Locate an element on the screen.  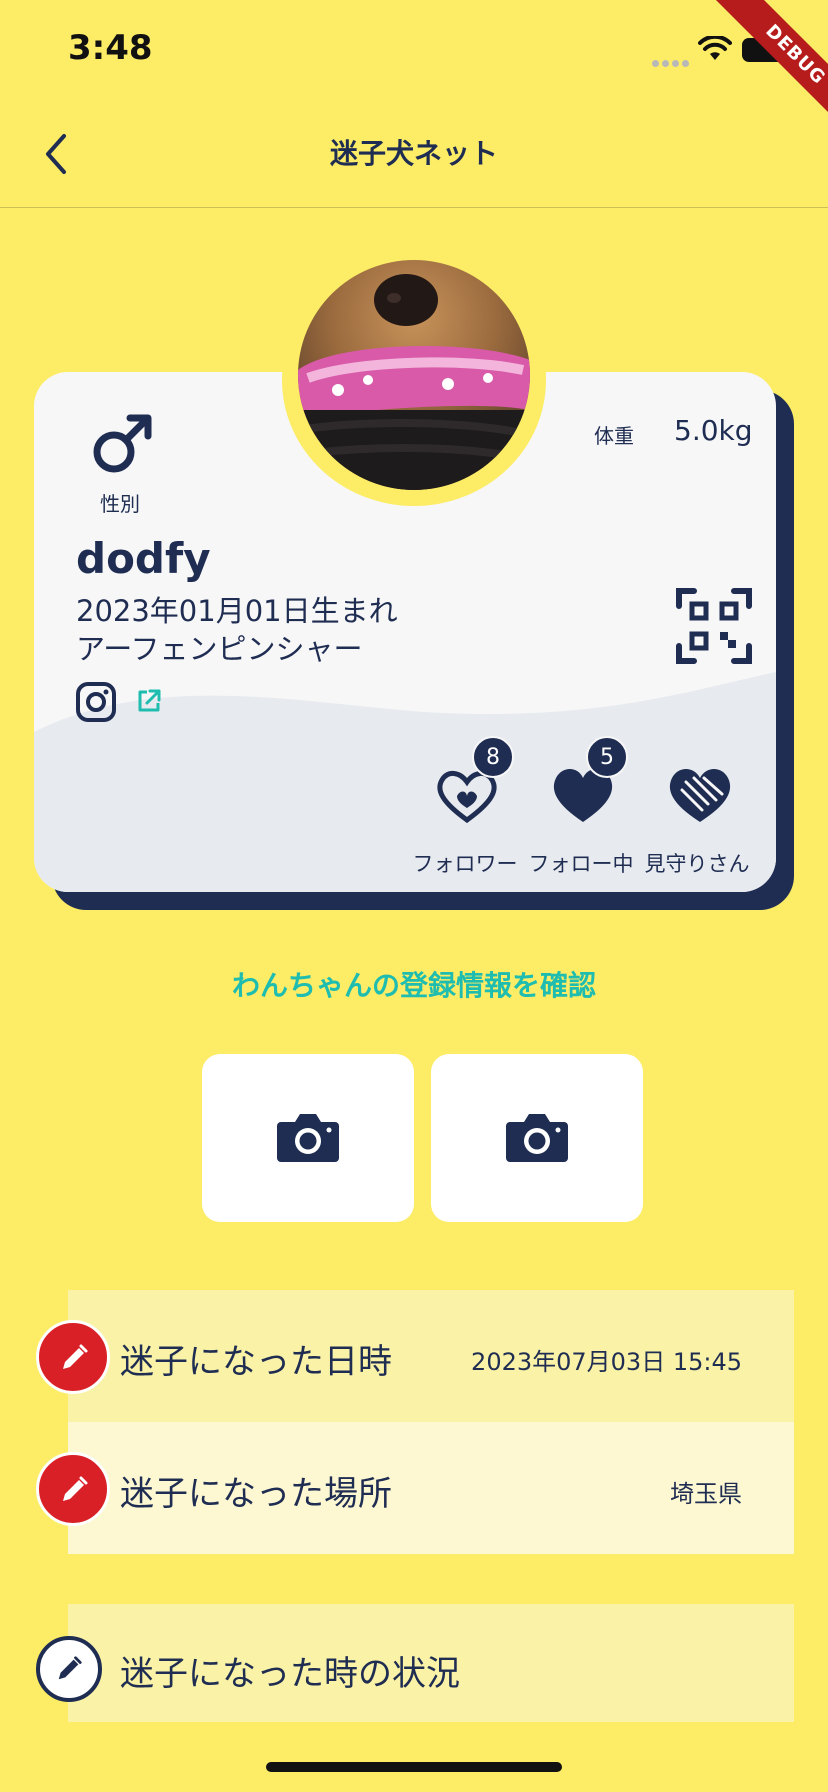
edit-datetime-button is located at coordinates (73, 1357).